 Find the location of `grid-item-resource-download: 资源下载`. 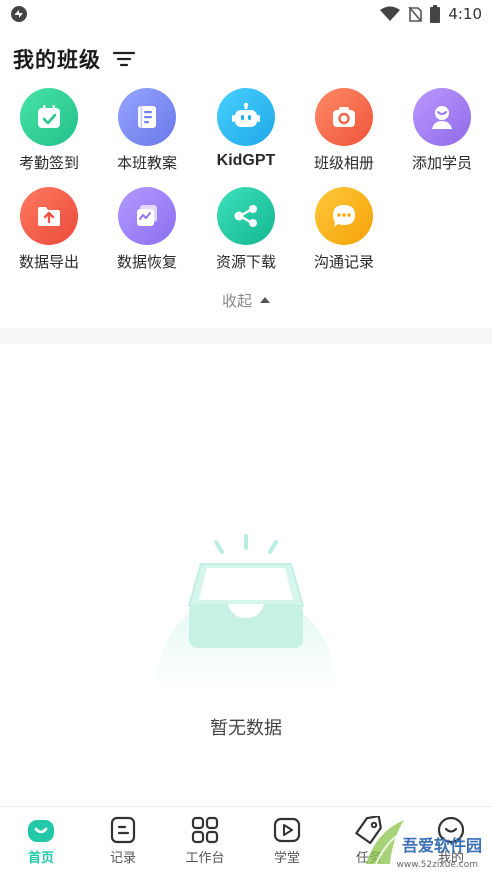

grid-item-resource-download: 资源下载 is located at coordinates (246, 229).